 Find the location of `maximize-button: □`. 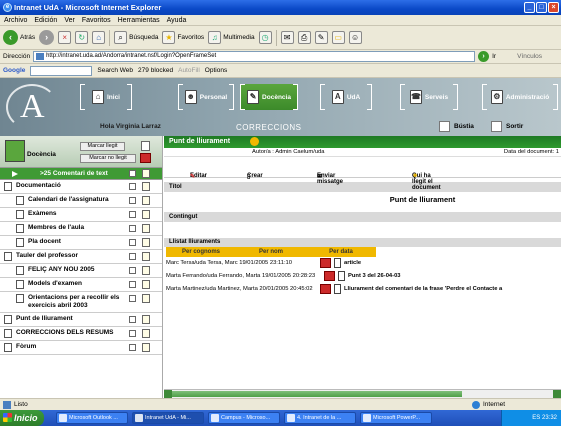

maximize-button: □ is located at coordinates (541, 7).